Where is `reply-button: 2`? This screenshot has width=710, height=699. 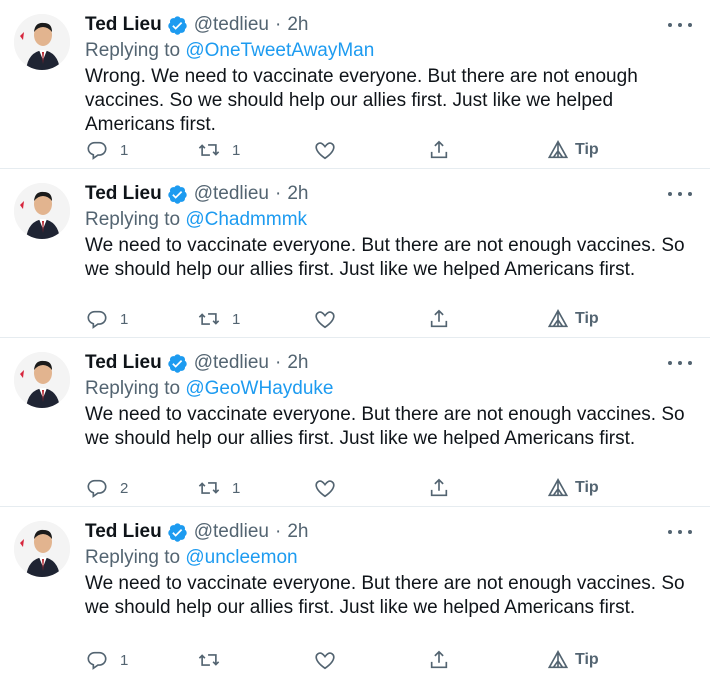 reply-button: 2 is located at coordinates (107, 488).